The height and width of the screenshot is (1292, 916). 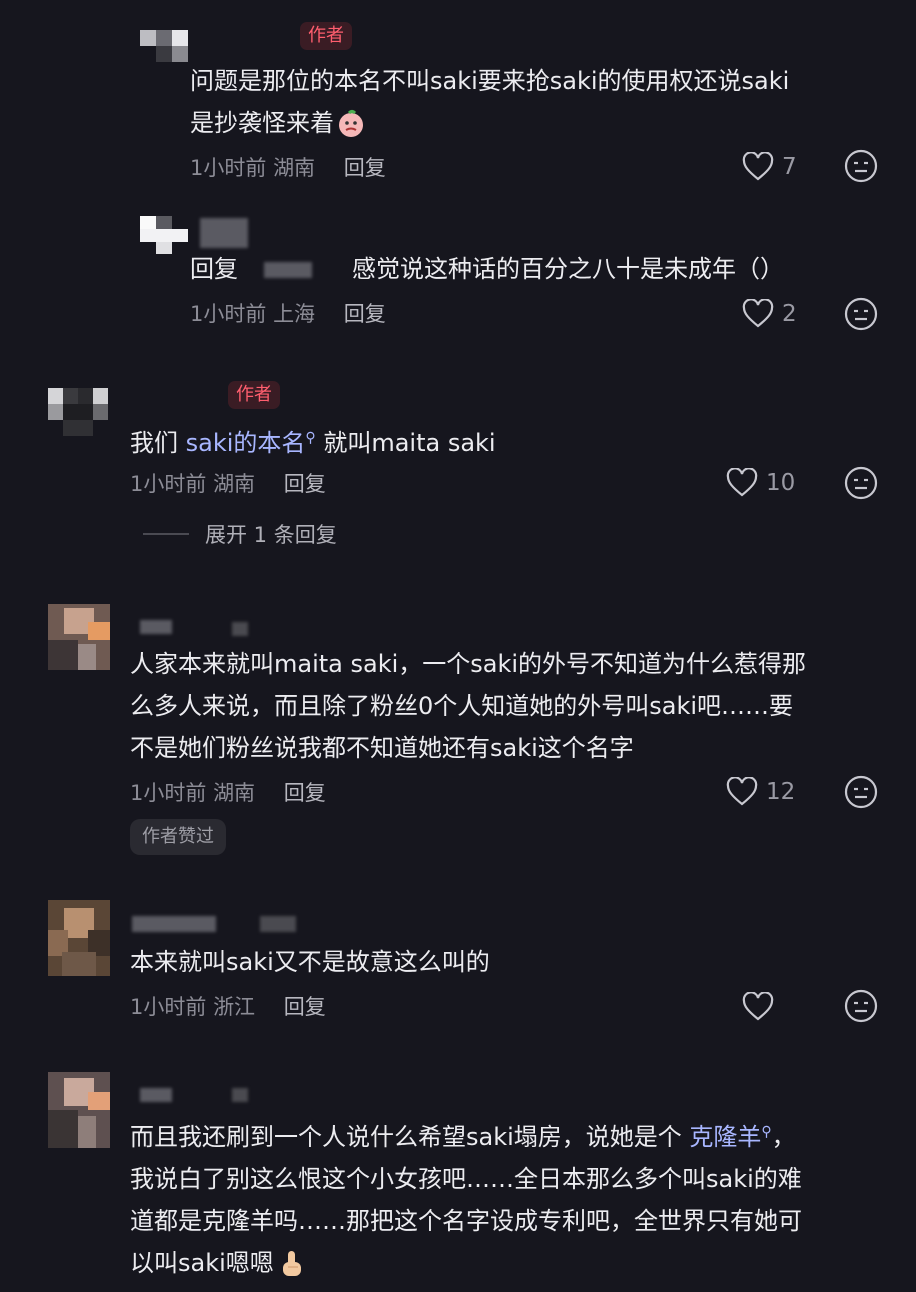 I want to click on author-liked-badge: 作者赞过, so click(x=178, y=837).